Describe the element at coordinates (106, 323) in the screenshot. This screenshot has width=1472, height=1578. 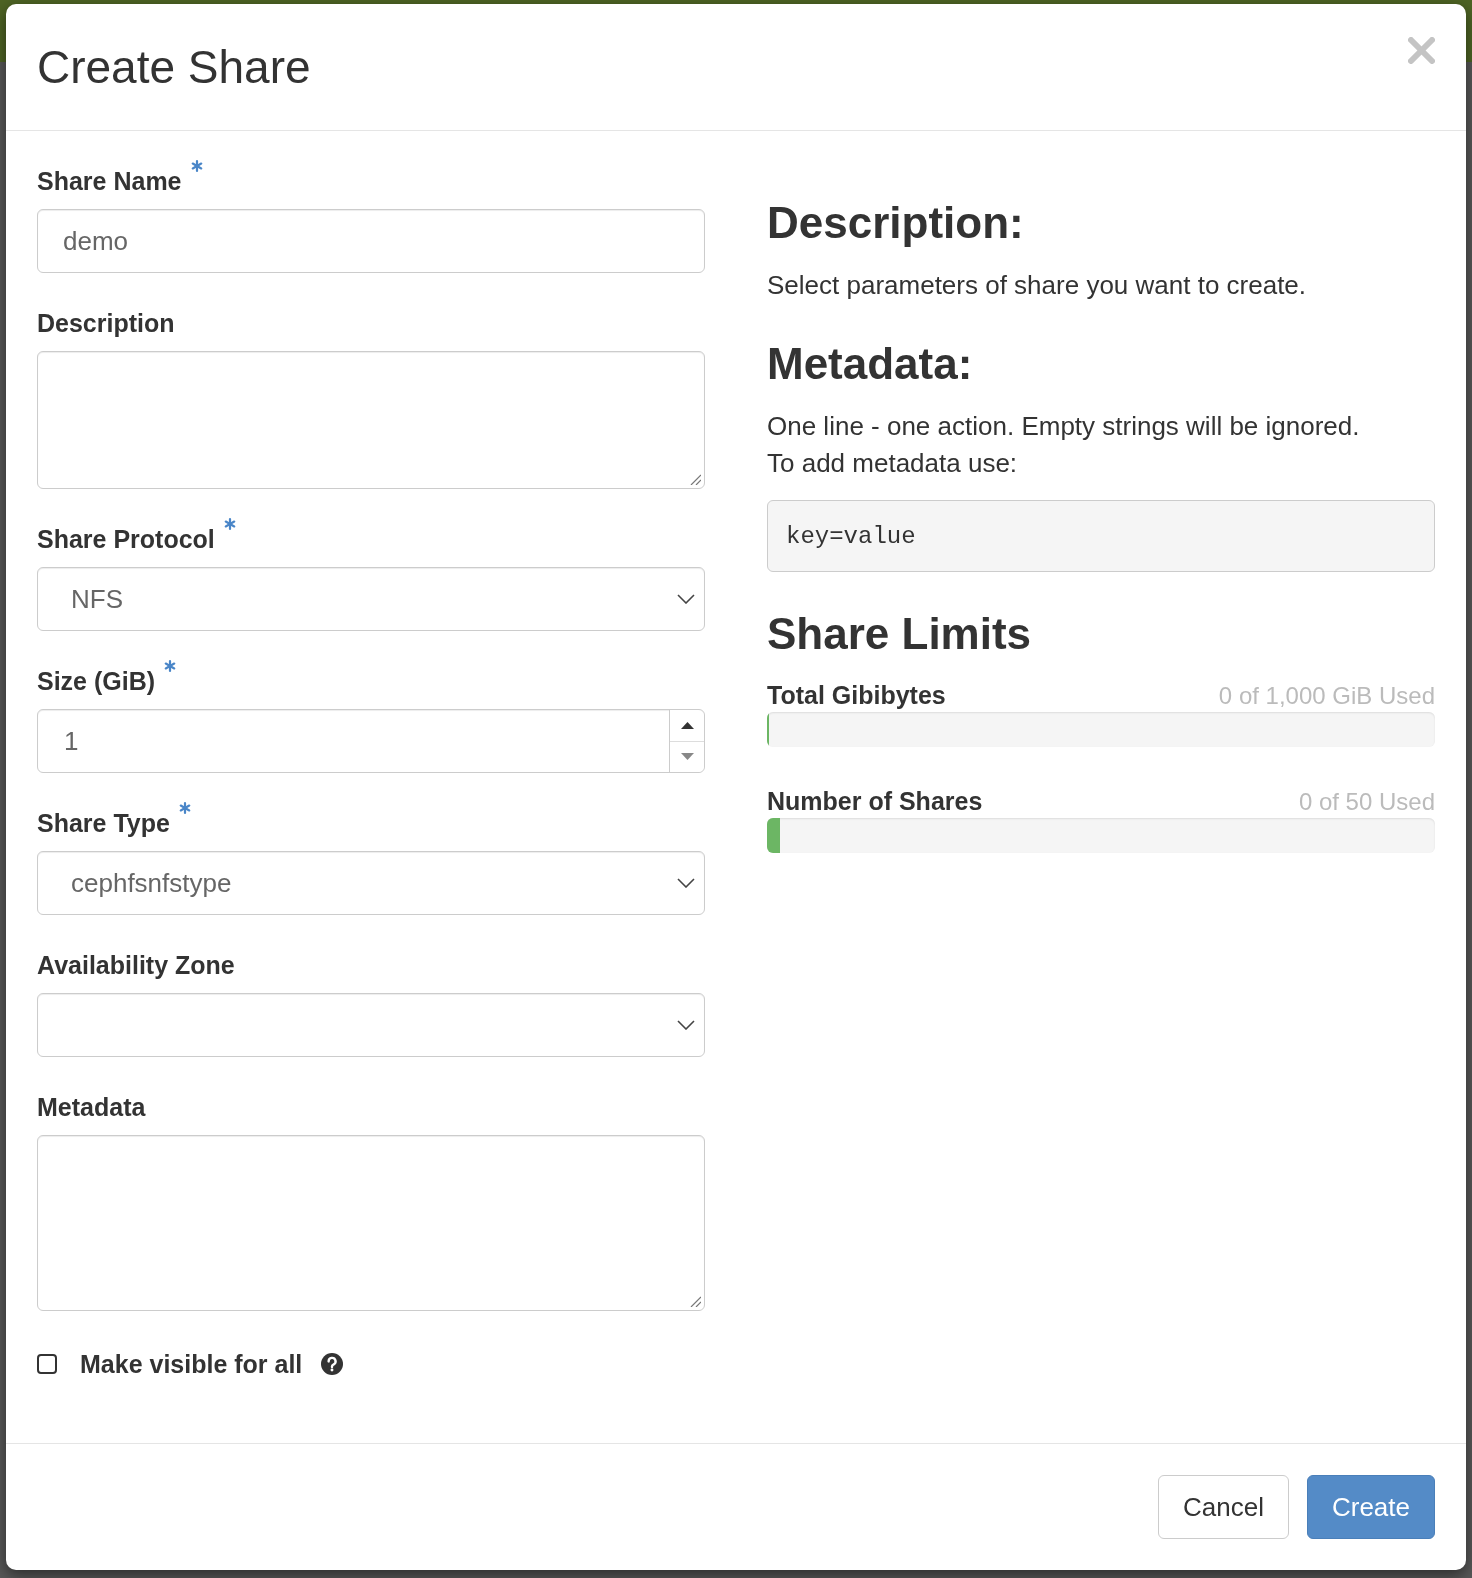
I see `field-label: Description` at that location.